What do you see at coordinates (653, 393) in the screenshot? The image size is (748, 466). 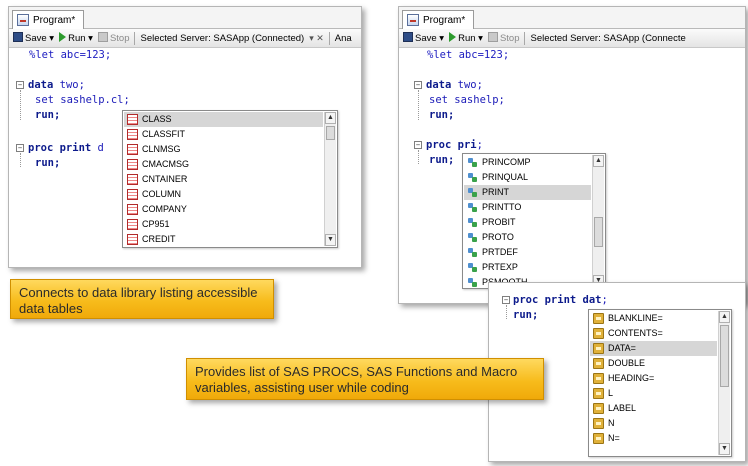 I see `list-item: L` at bounding box center [653, 393].